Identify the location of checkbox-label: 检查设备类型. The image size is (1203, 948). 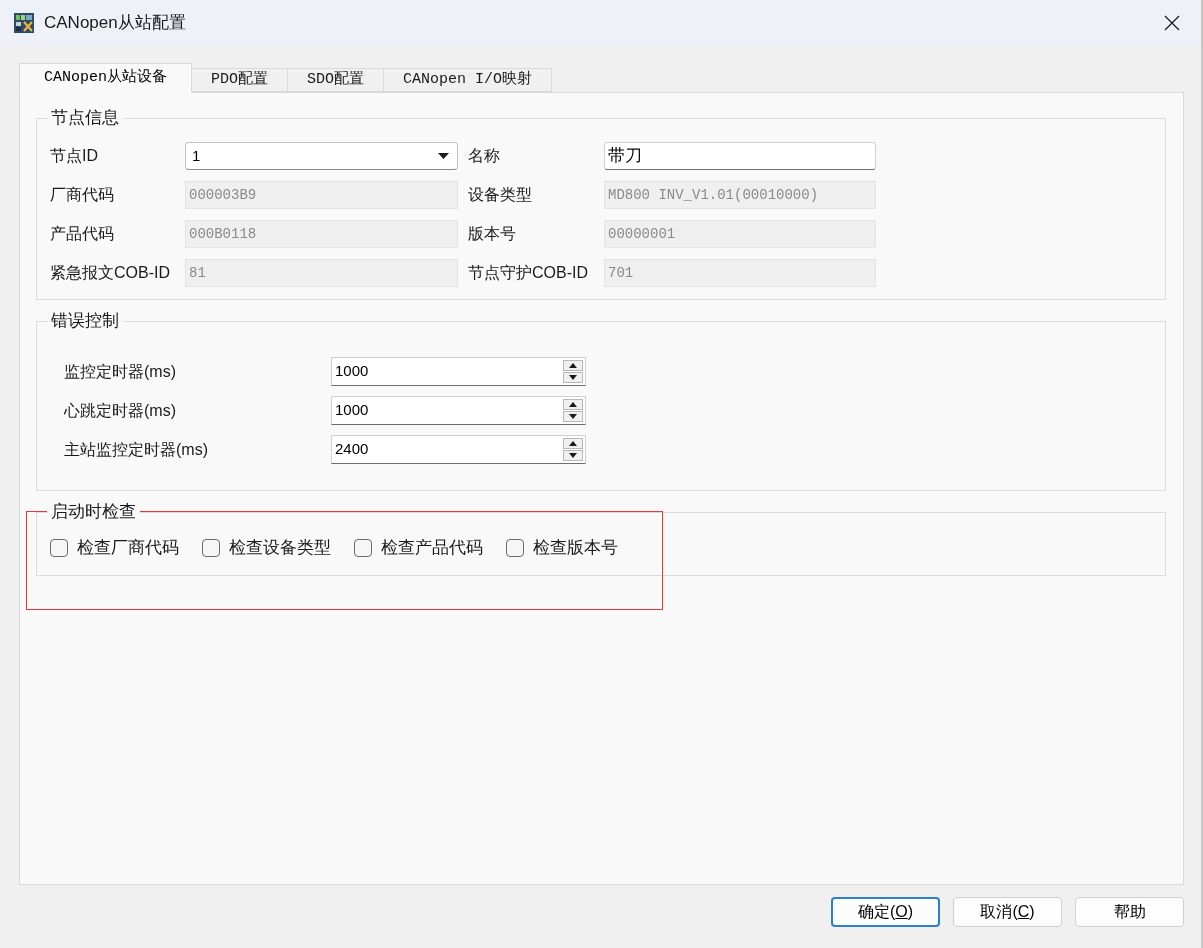
(280, 548).